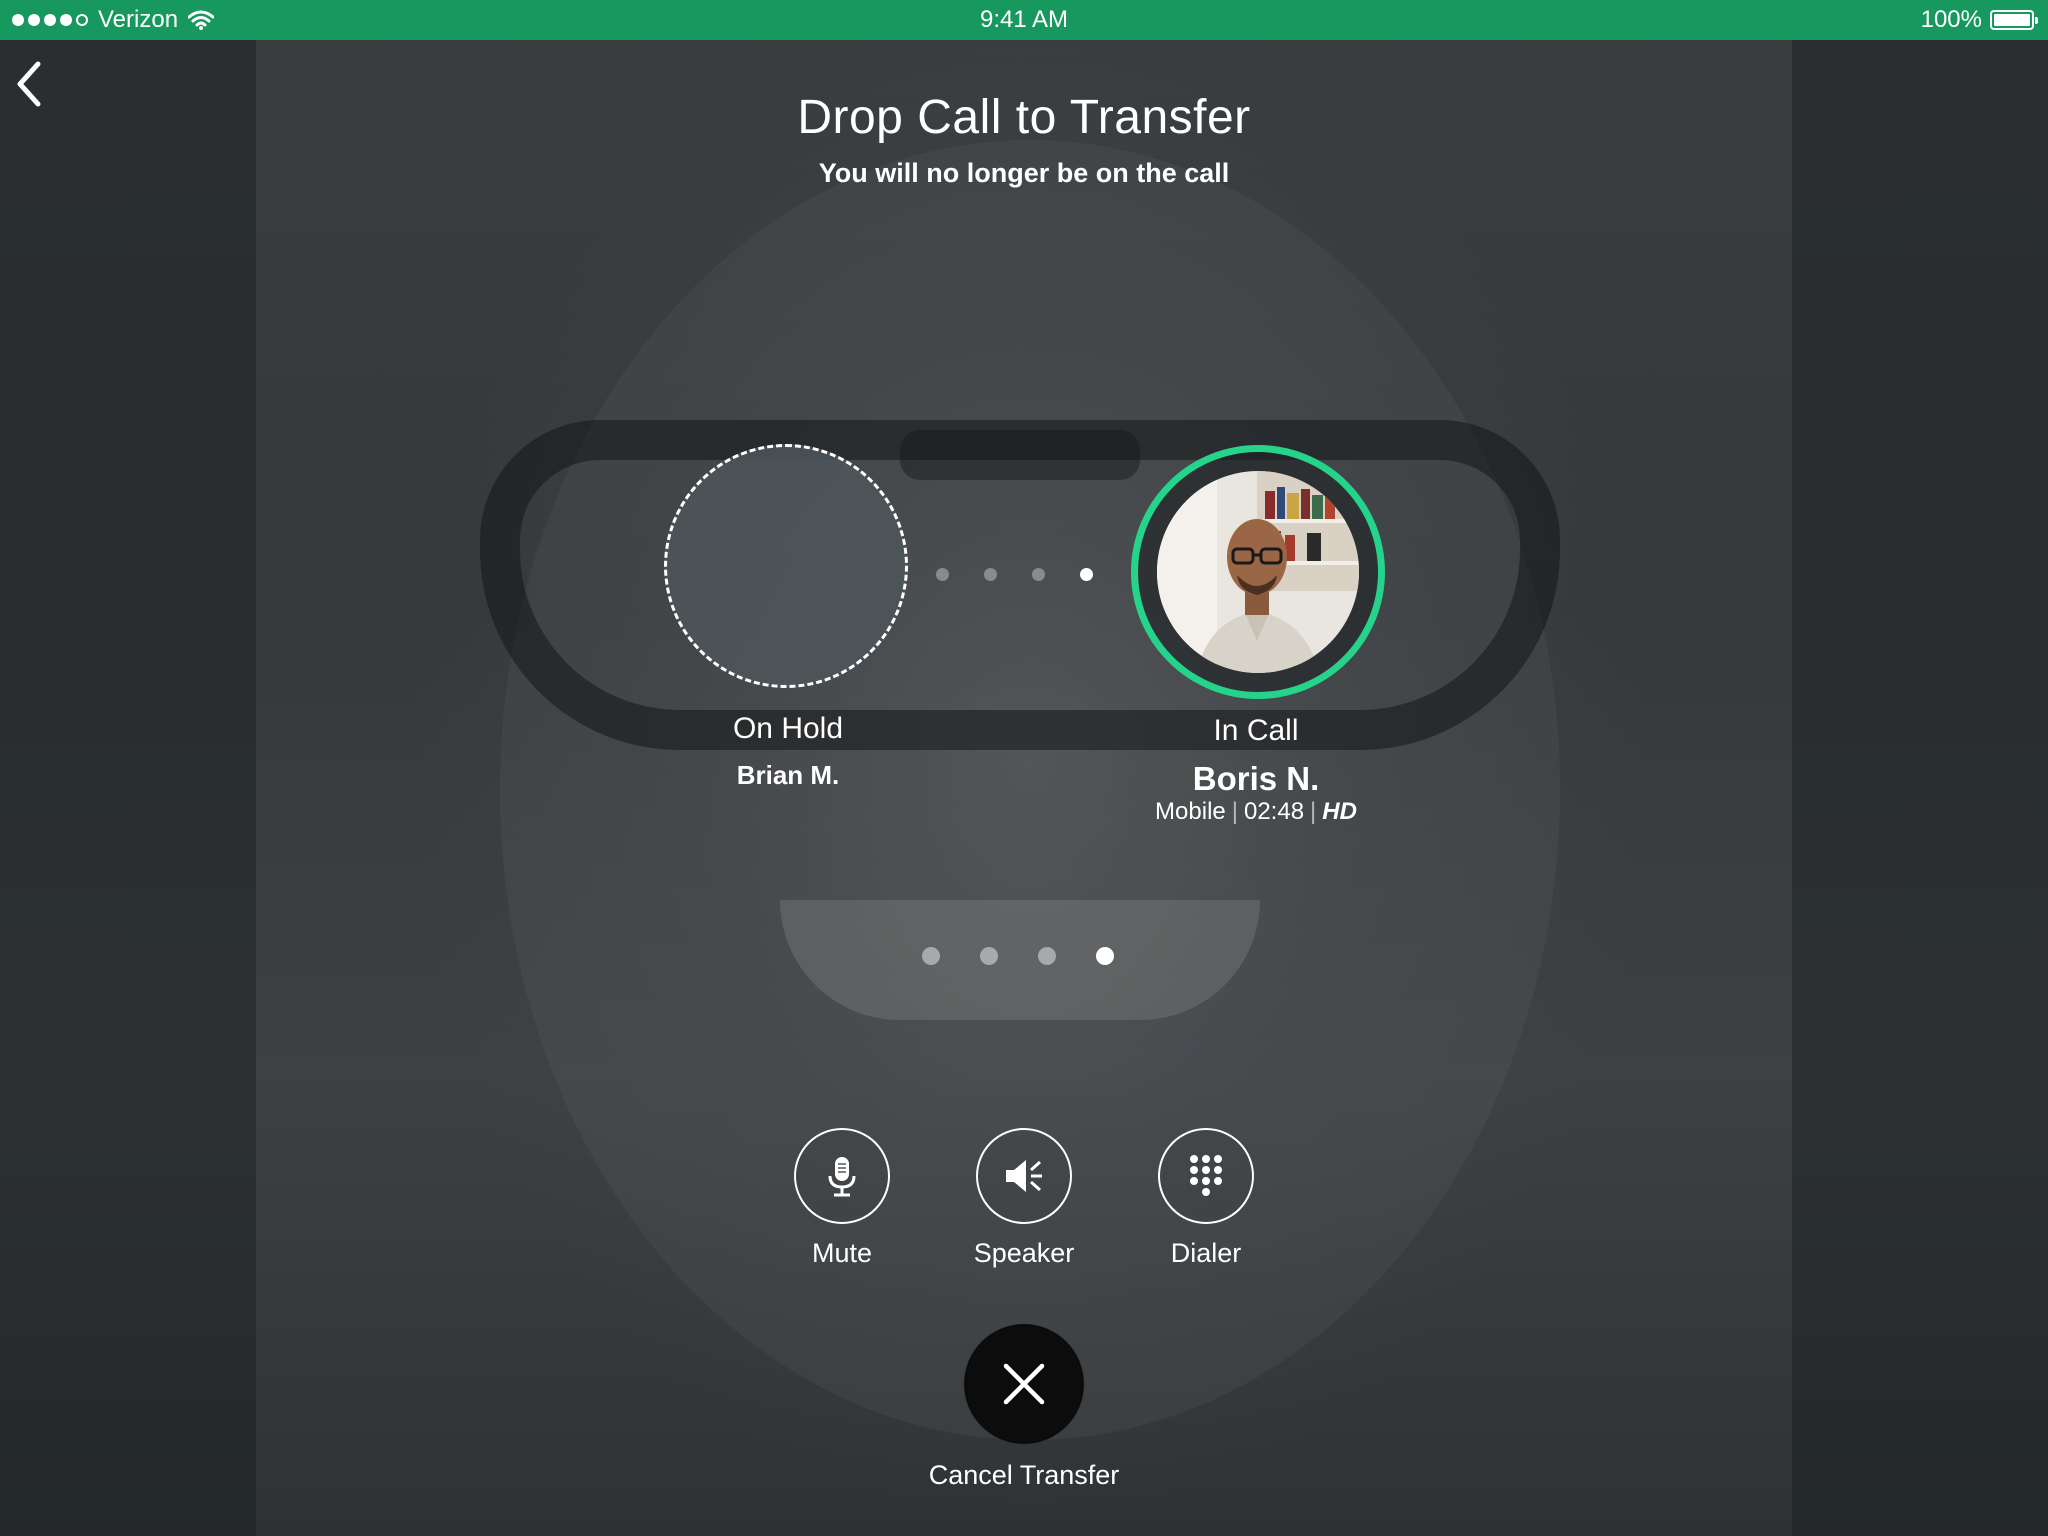 The width and height of the screenshot is (2048, 1536). I want to click on speaker-label: Speaker, so click(1024, 1253).